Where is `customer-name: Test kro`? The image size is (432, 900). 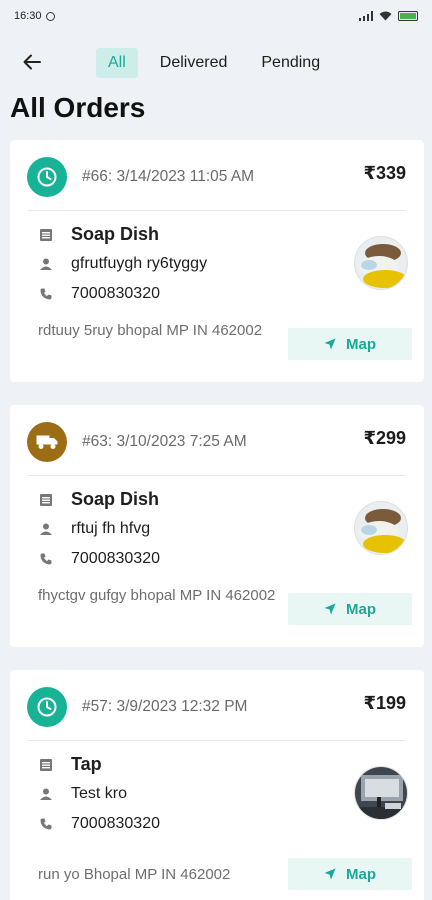 customer-name: Test kro is located at coordinates (99, 793).